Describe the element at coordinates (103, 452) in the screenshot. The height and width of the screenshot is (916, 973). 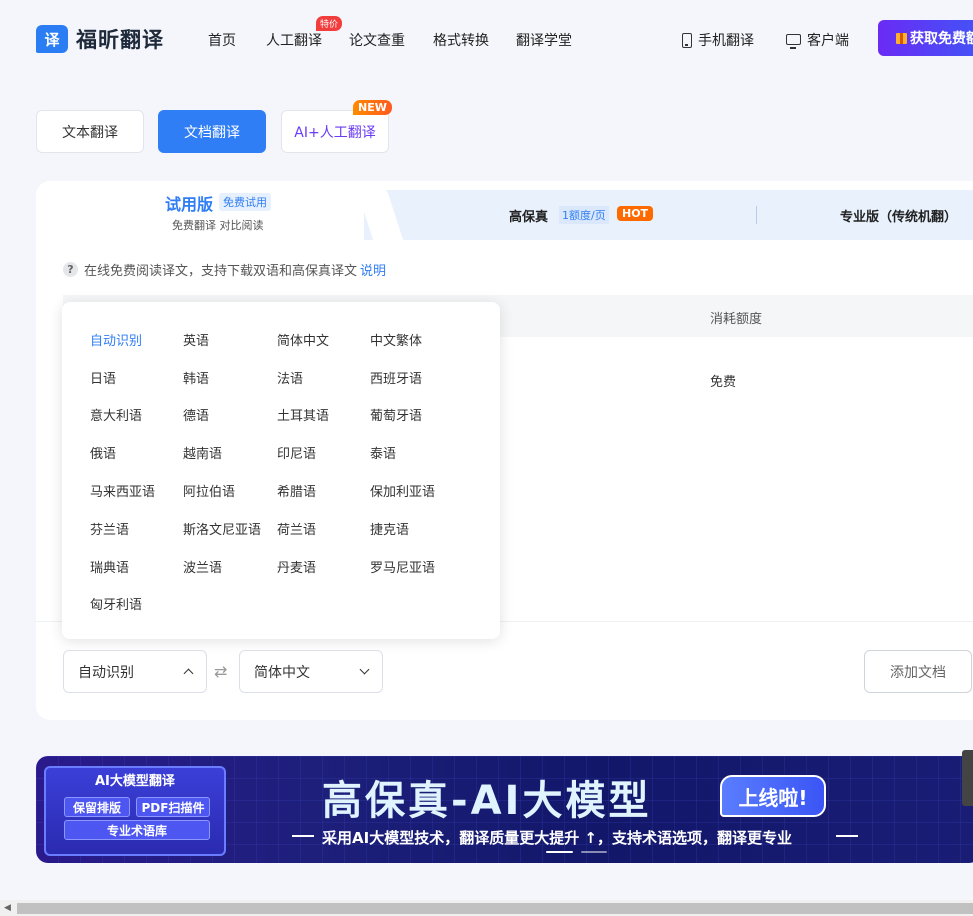
I see `language-option: 俄语` at that location.